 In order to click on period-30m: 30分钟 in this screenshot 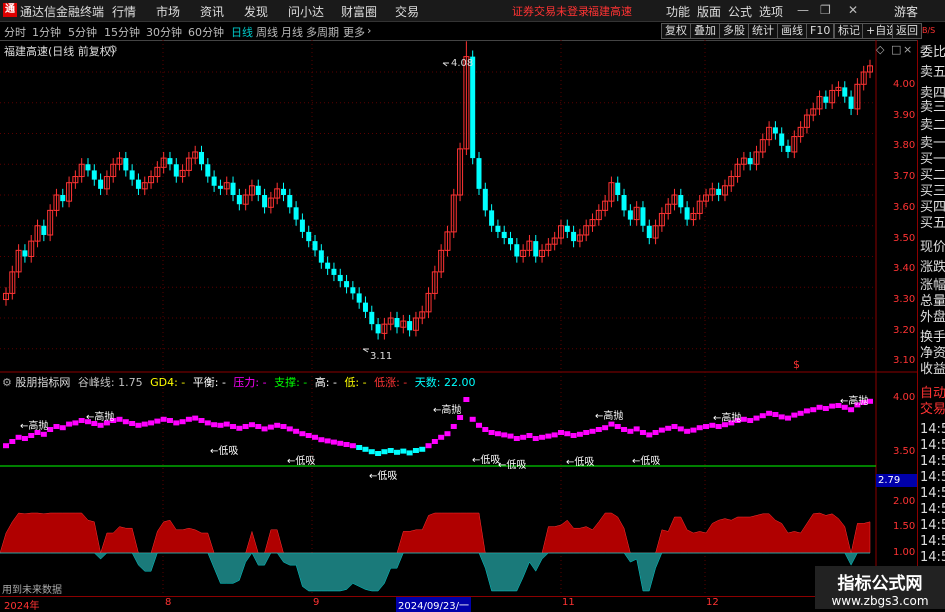, I will do `click(164, 32)`.